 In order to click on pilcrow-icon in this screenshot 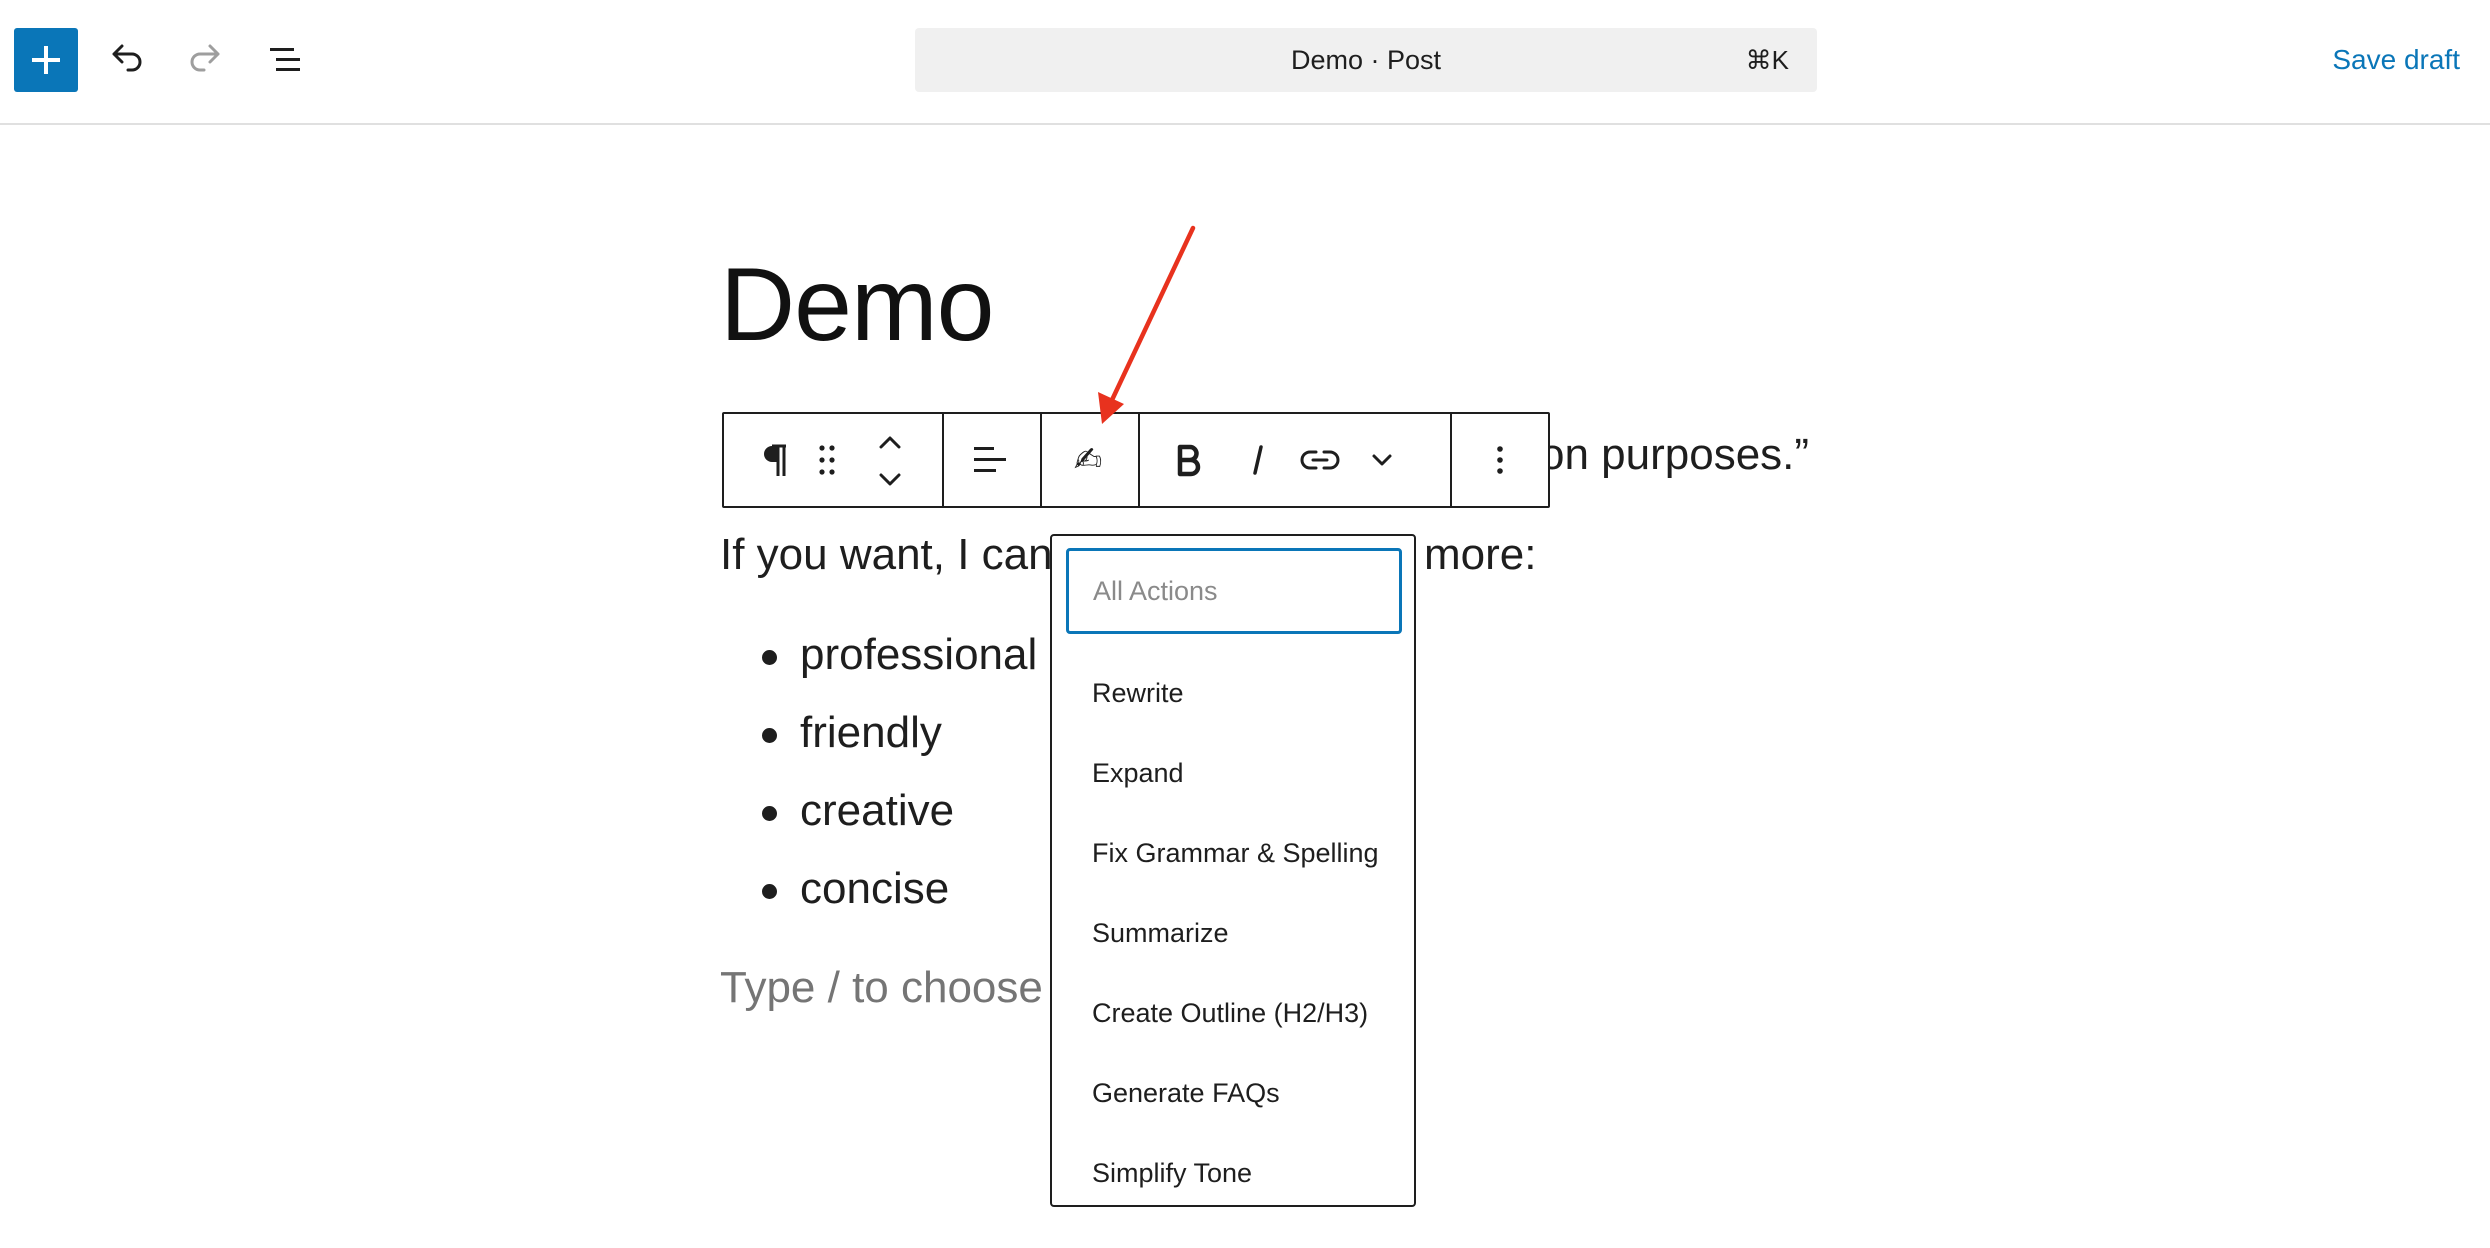, I will do `click(775, 460)`.